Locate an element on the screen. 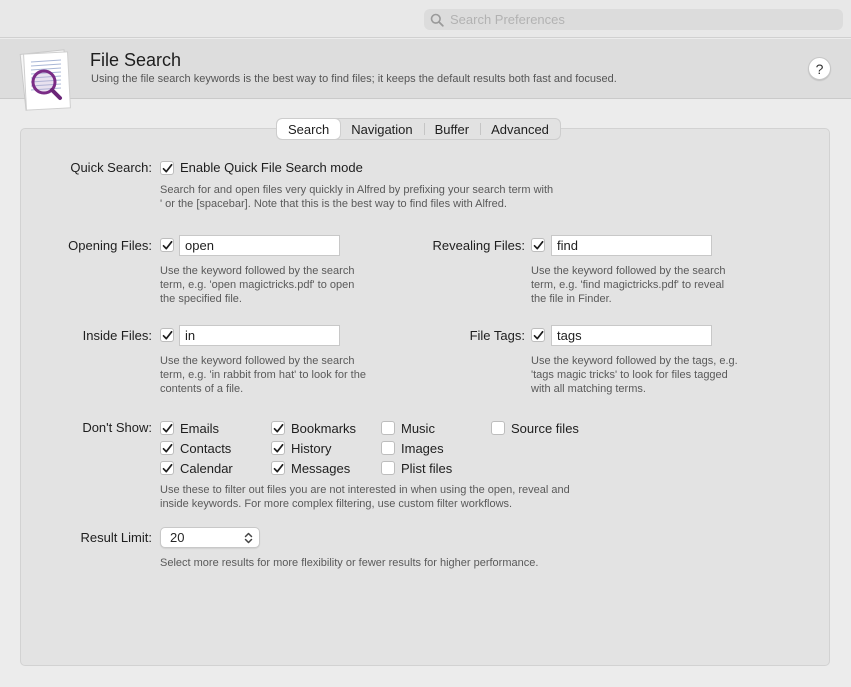  tab-bar: Search Navigation Buffer Advanced is located at coordinates (418, 129).